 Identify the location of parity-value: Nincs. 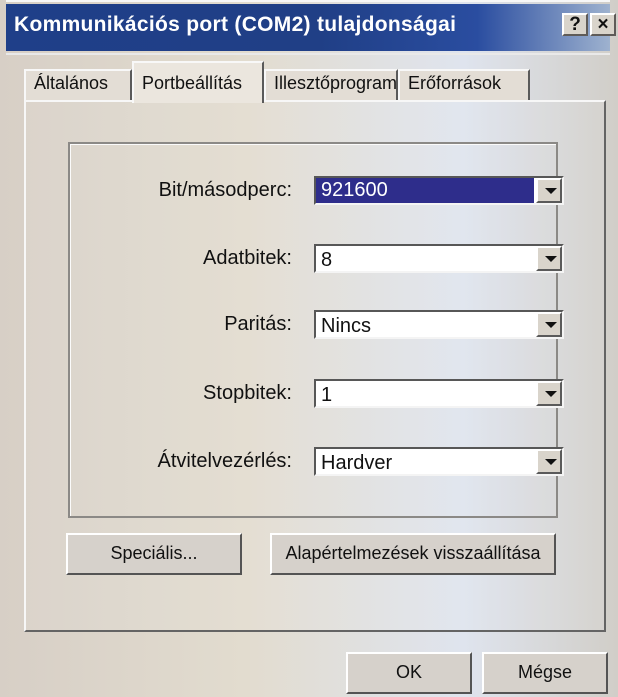
(346, 326).